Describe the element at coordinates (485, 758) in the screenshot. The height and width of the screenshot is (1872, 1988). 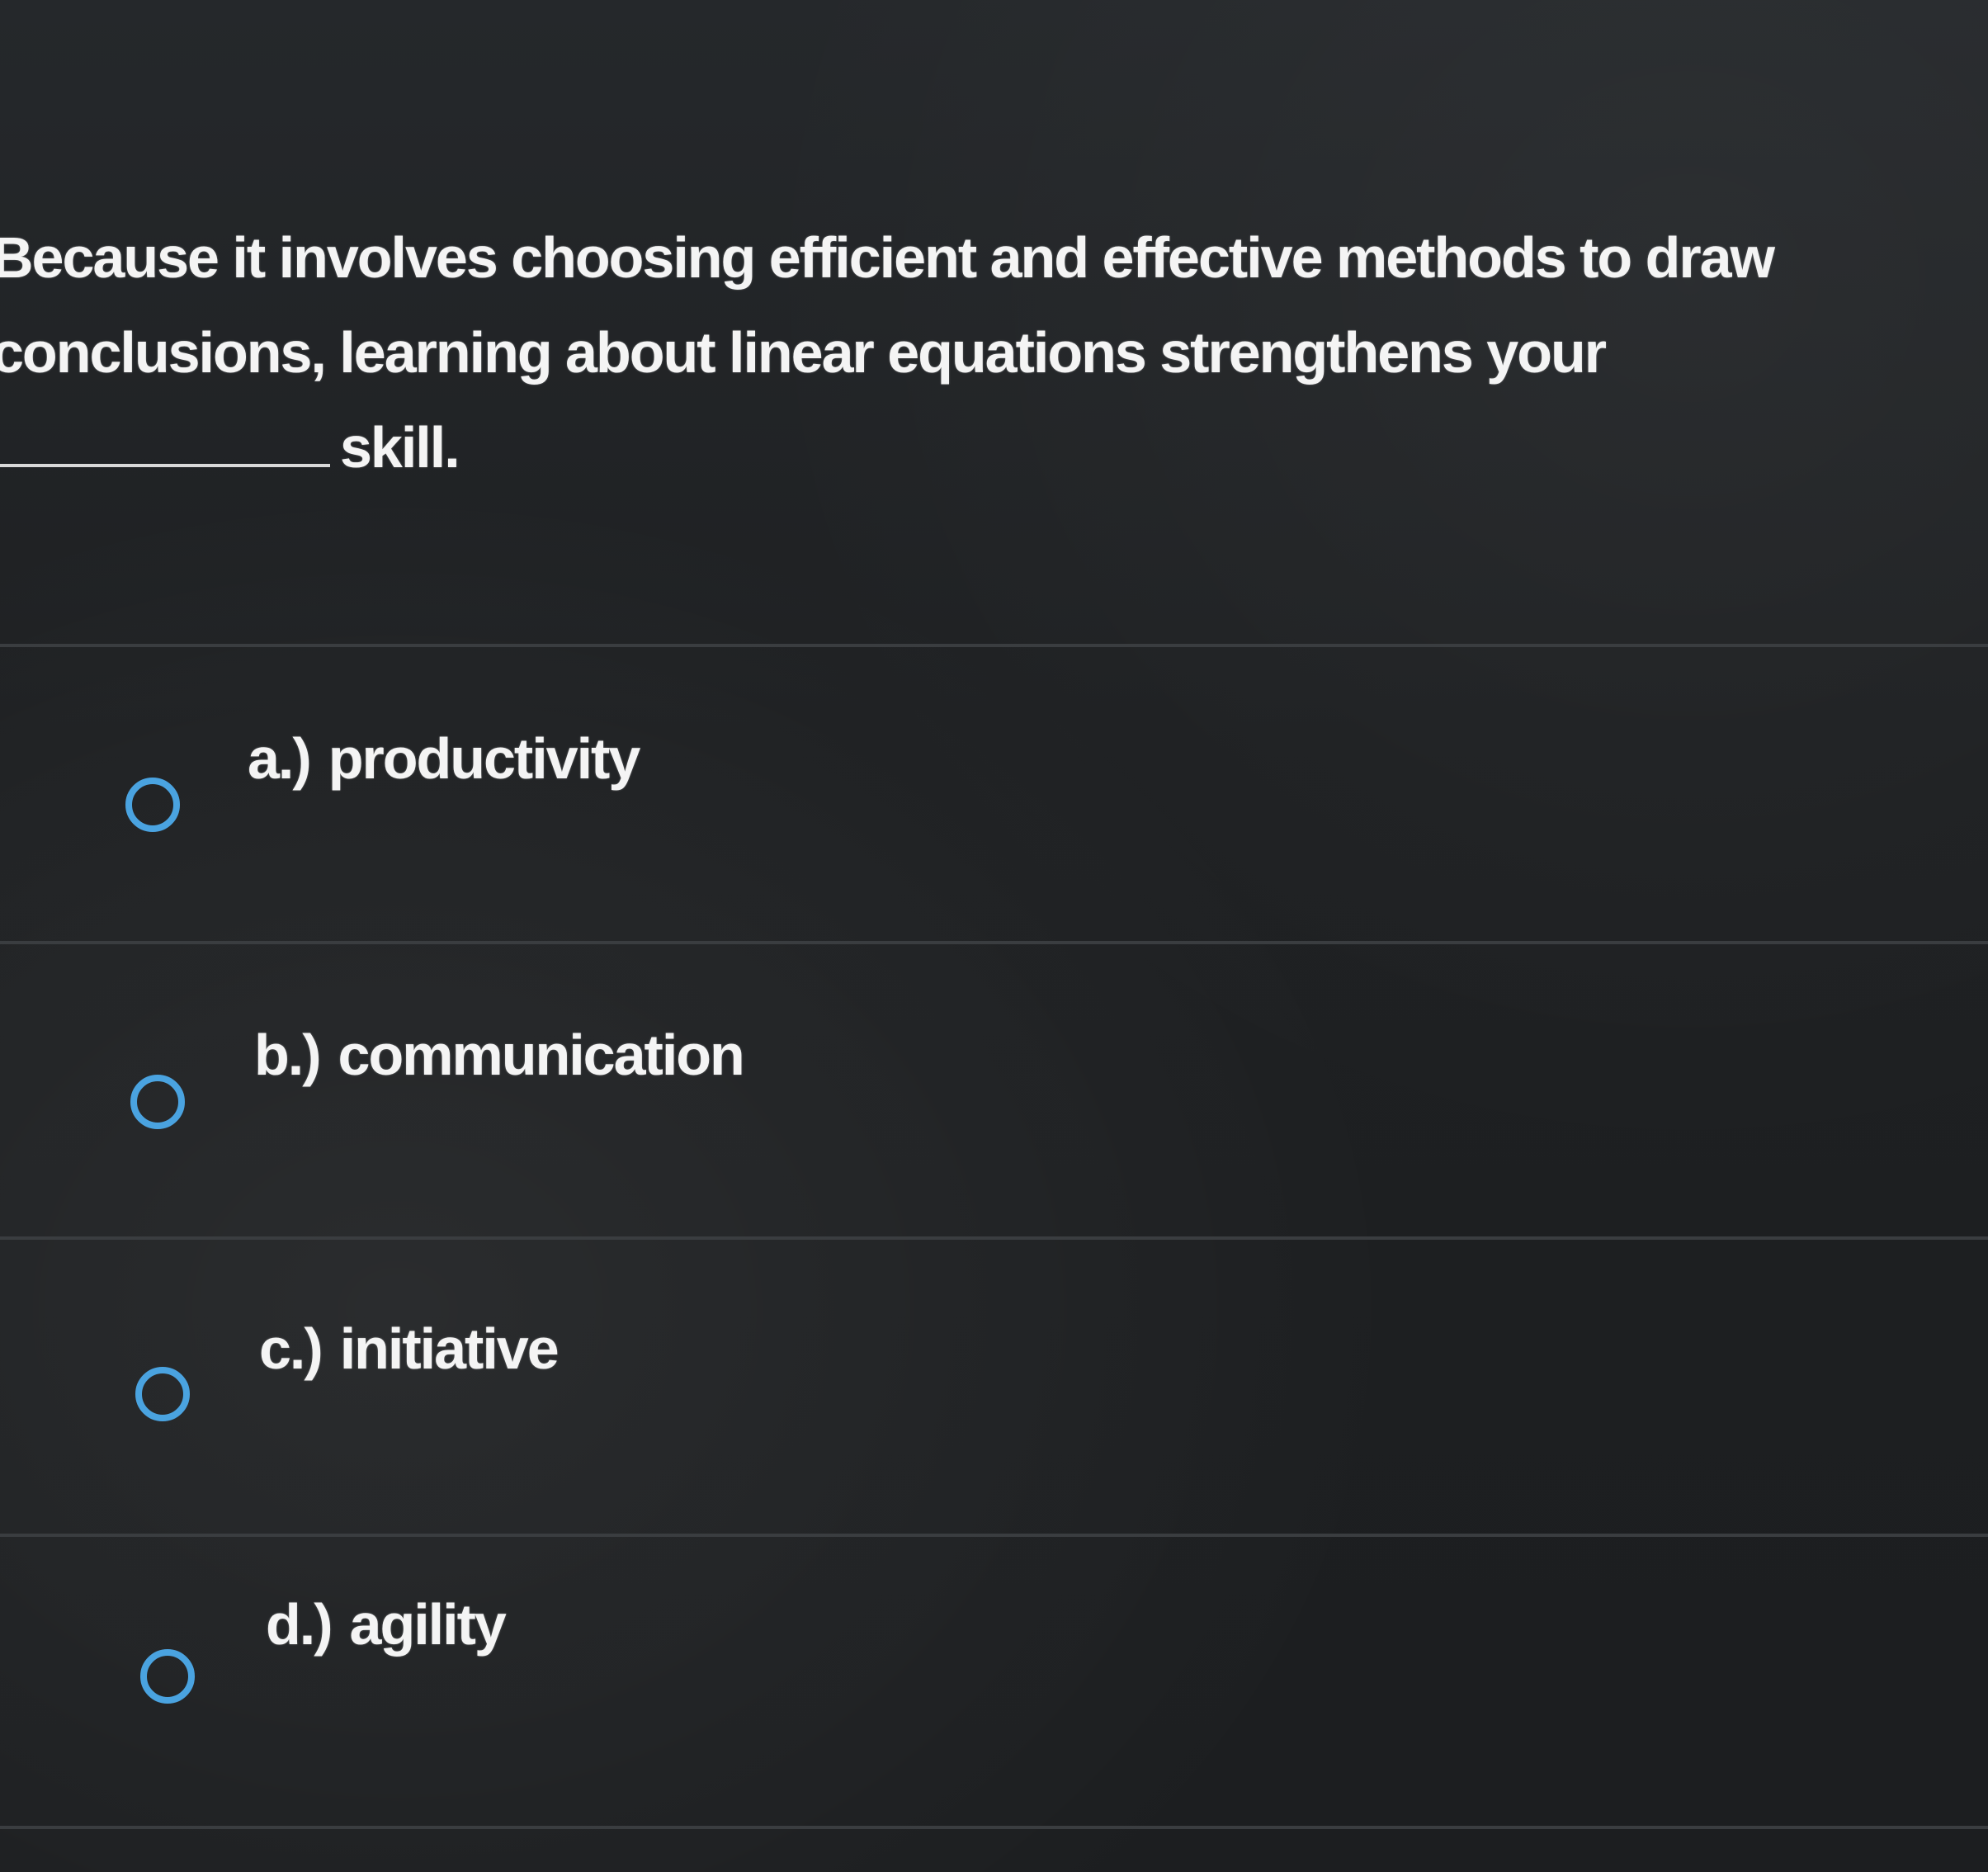
I see `option-text: productivity` at that location.